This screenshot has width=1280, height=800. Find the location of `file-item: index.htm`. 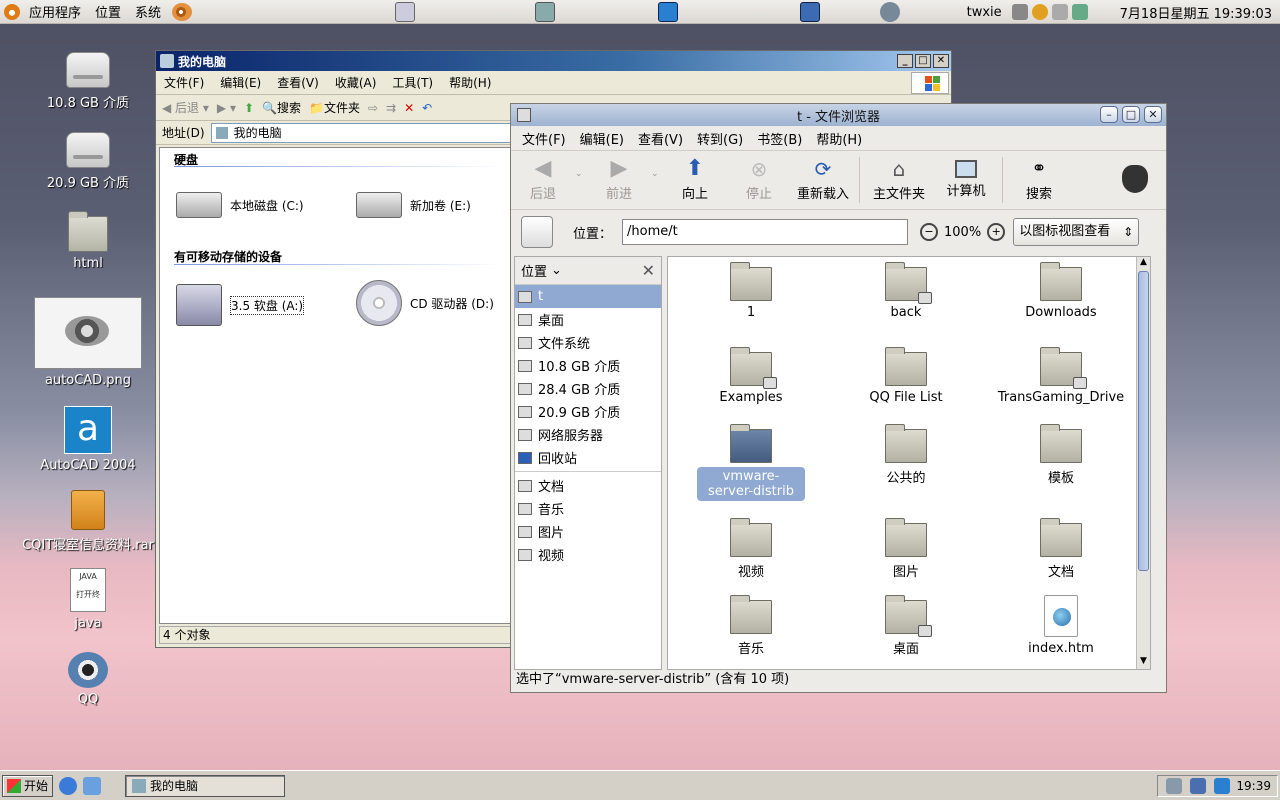

file-item: index.htm is located at coordinates (1061, 625).